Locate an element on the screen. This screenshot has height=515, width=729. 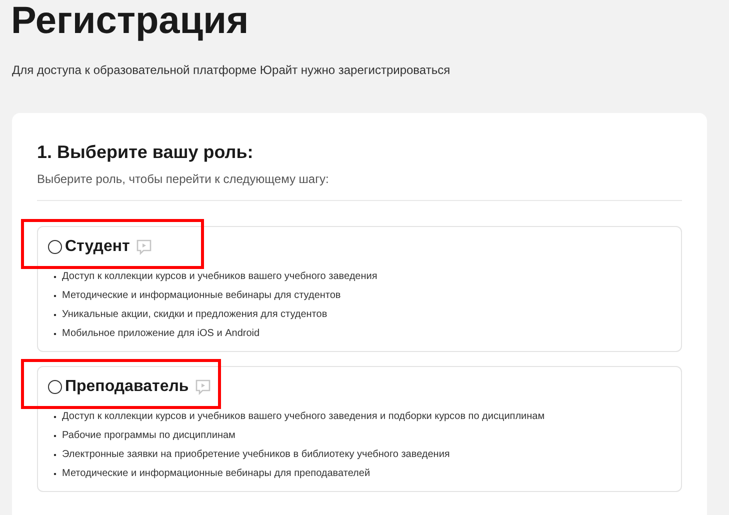
feature-text: Методические и информационные вебинары для студентов is located at coordinates (201, 296).